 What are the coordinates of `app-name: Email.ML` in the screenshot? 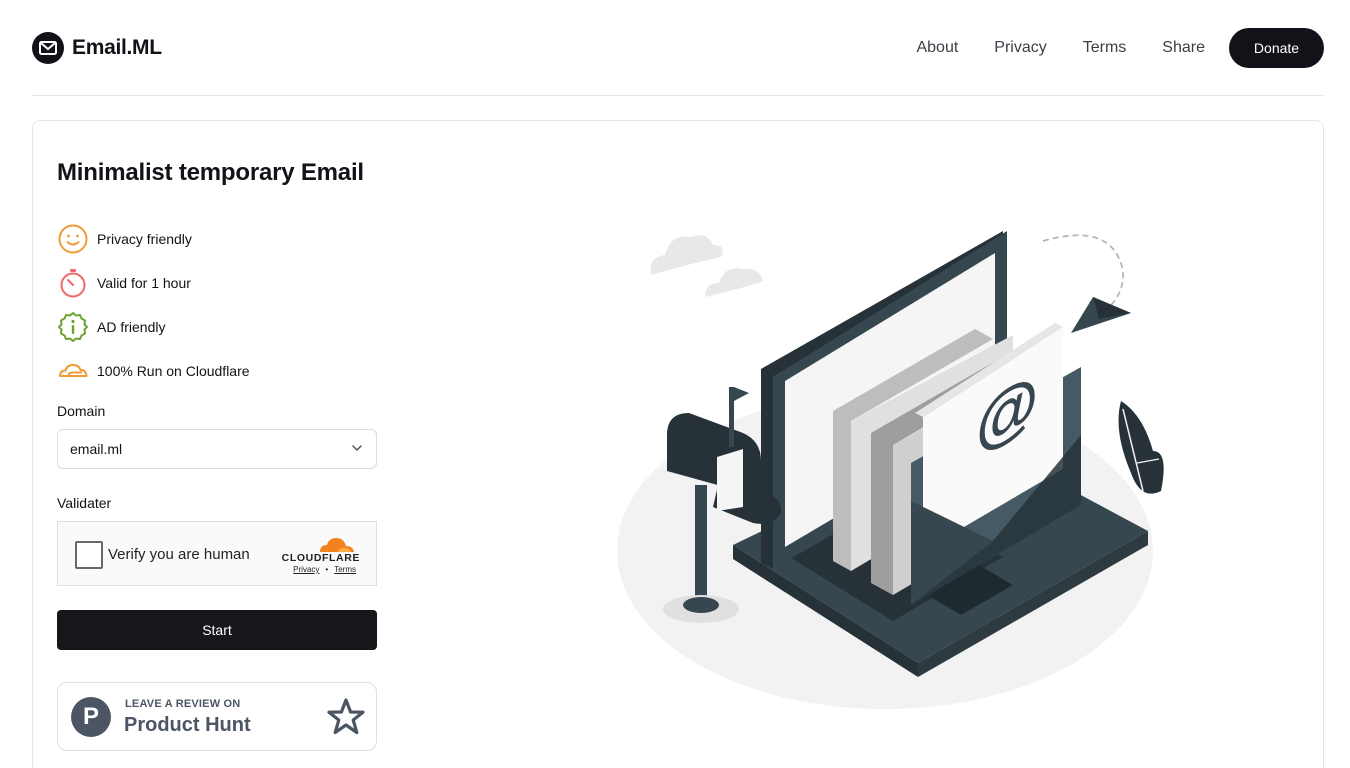 It's located at (117, 47).